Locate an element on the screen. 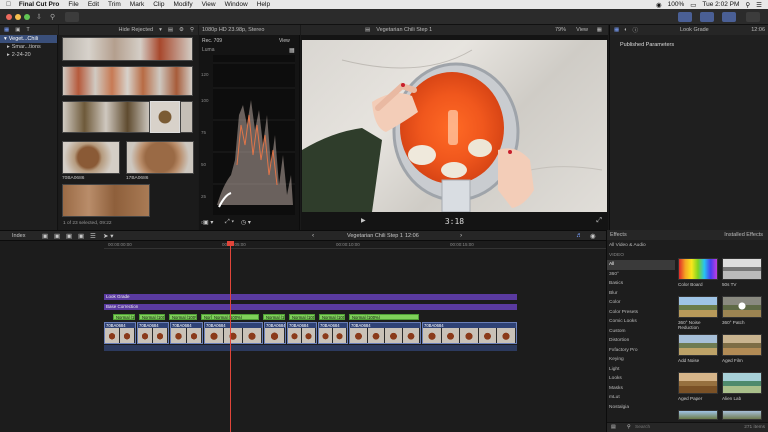 This screenshot has height=432, width=768. category-color: Color is located at coordinates (641, 303).